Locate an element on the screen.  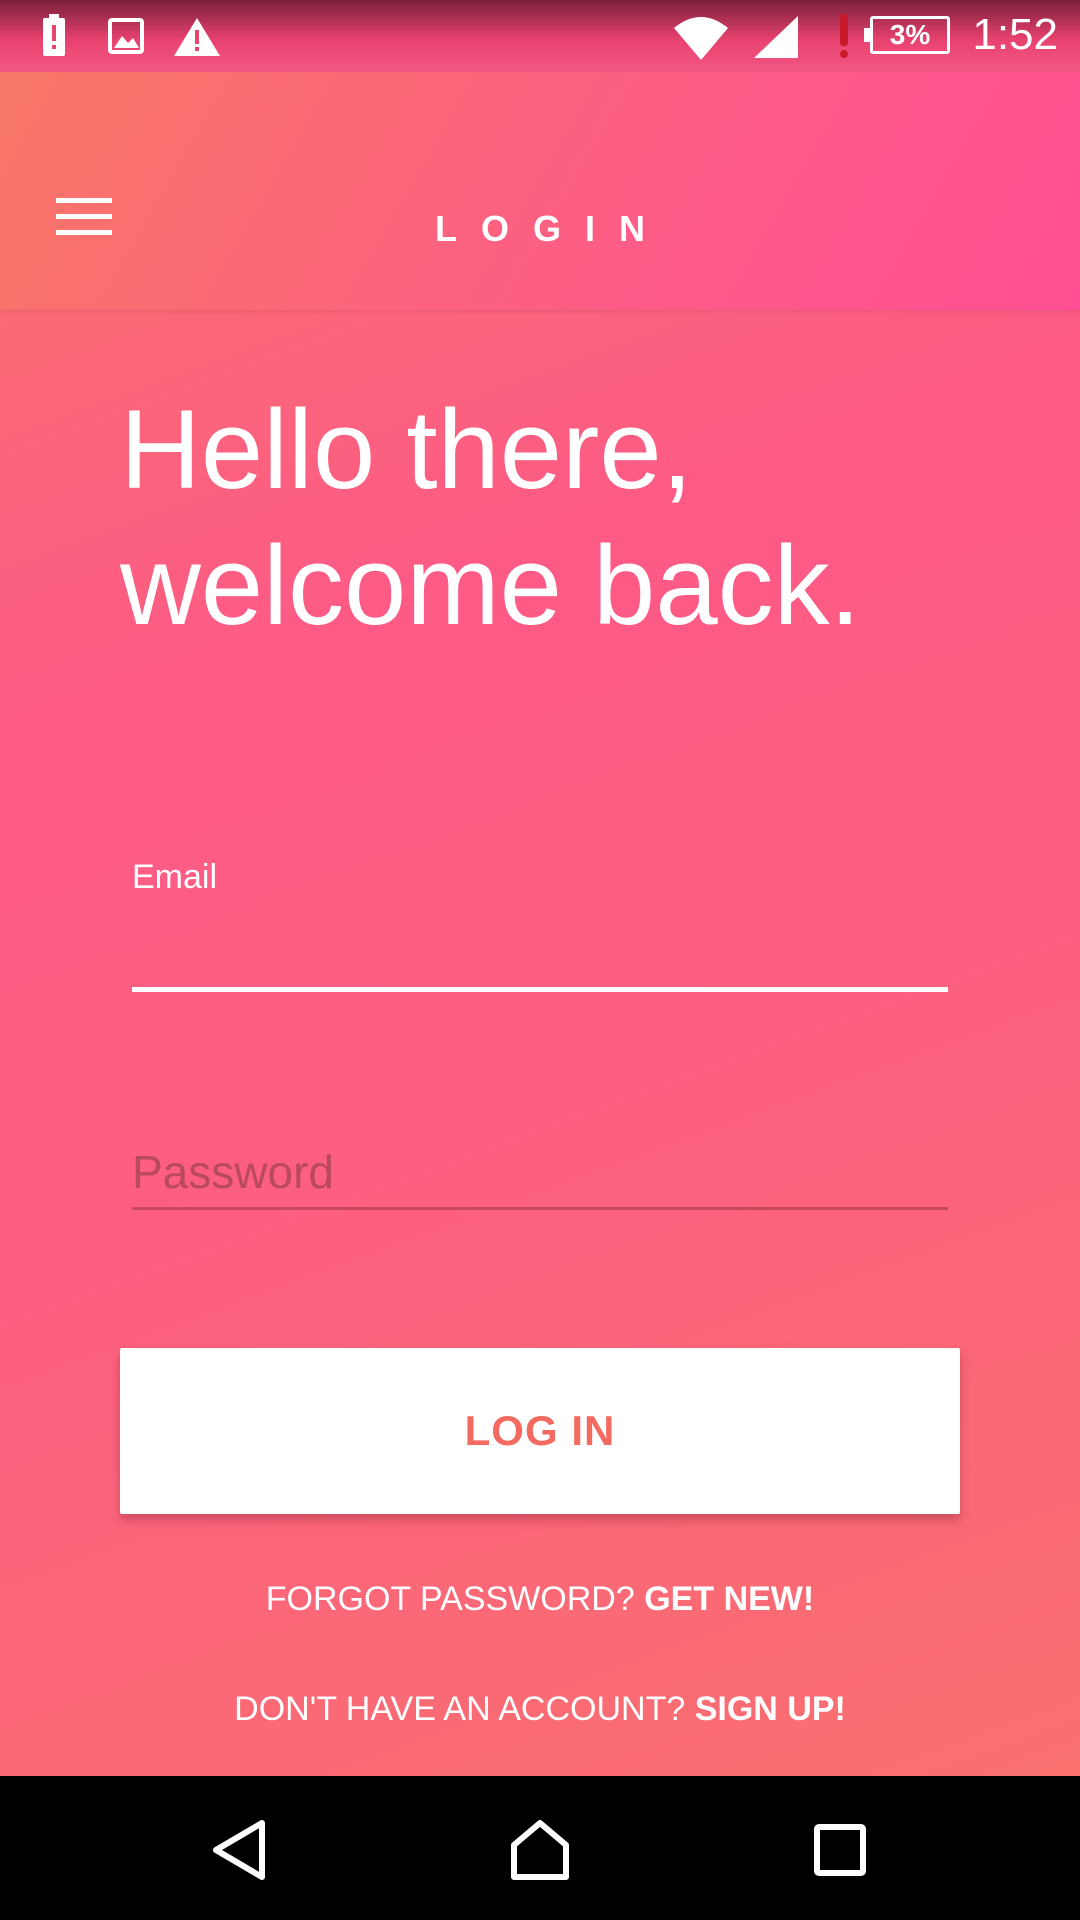
red-alert-icon is located at coordinates (844, 36).